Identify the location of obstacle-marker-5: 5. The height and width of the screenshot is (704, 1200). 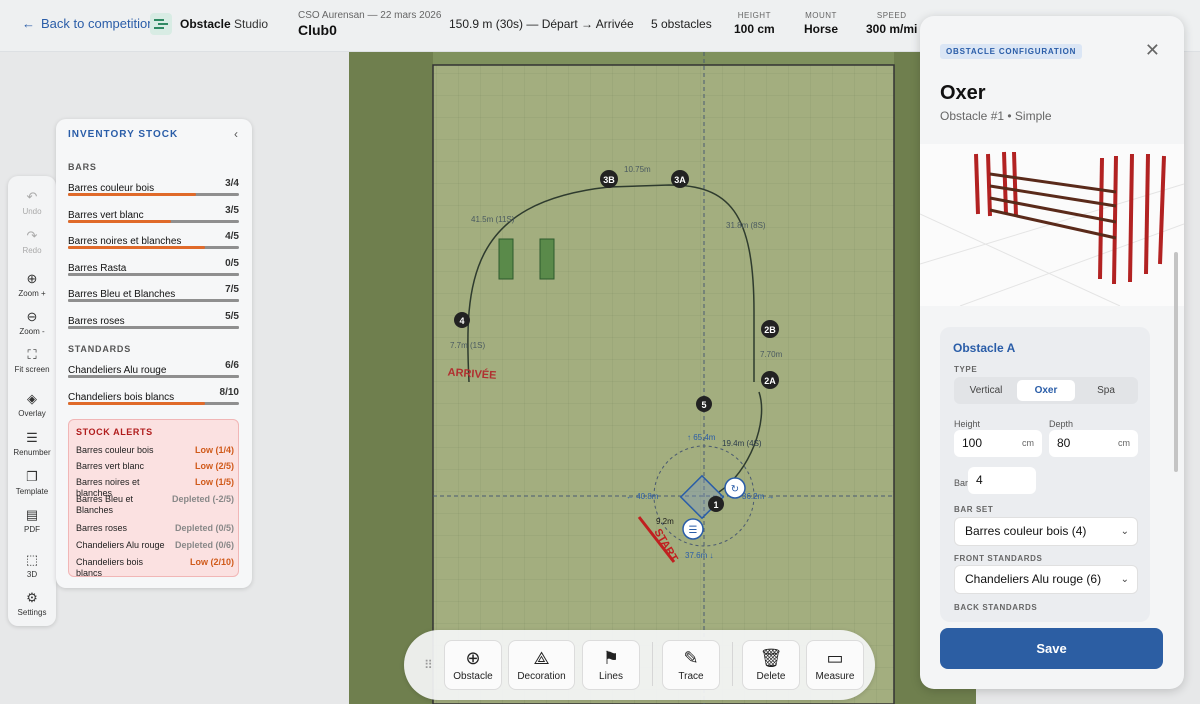
(704, 404).